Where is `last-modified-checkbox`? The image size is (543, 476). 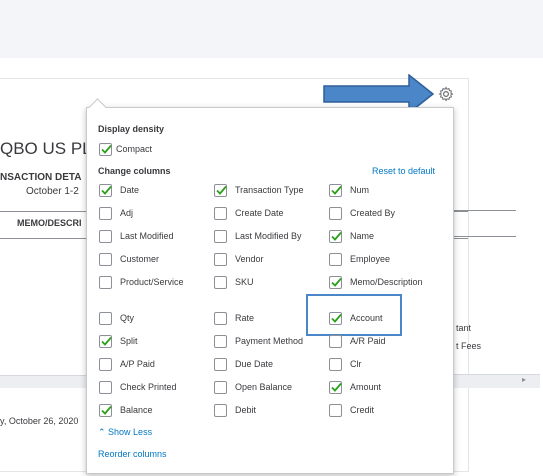 last-modified-checkbox is located at coordinates (105, 236).